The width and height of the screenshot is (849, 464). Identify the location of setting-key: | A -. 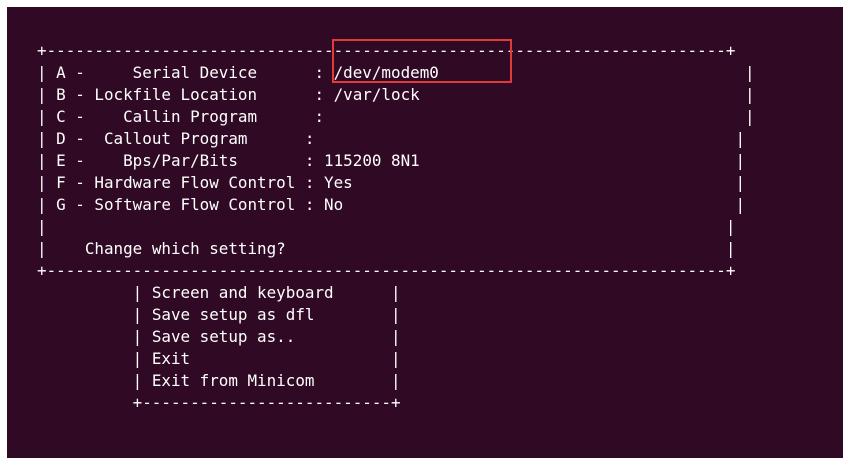
(85, 72).